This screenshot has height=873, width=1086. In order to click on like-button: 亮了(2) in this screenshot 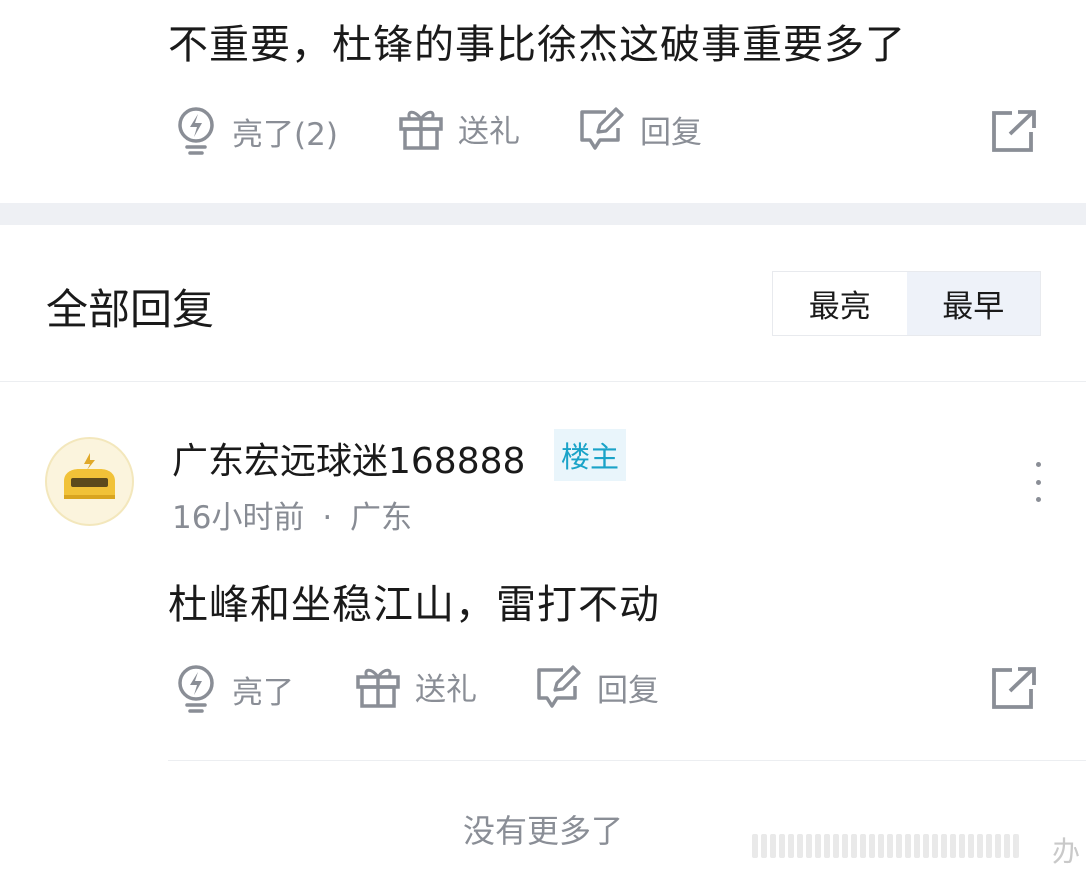, I will do `click(256, 131)`.